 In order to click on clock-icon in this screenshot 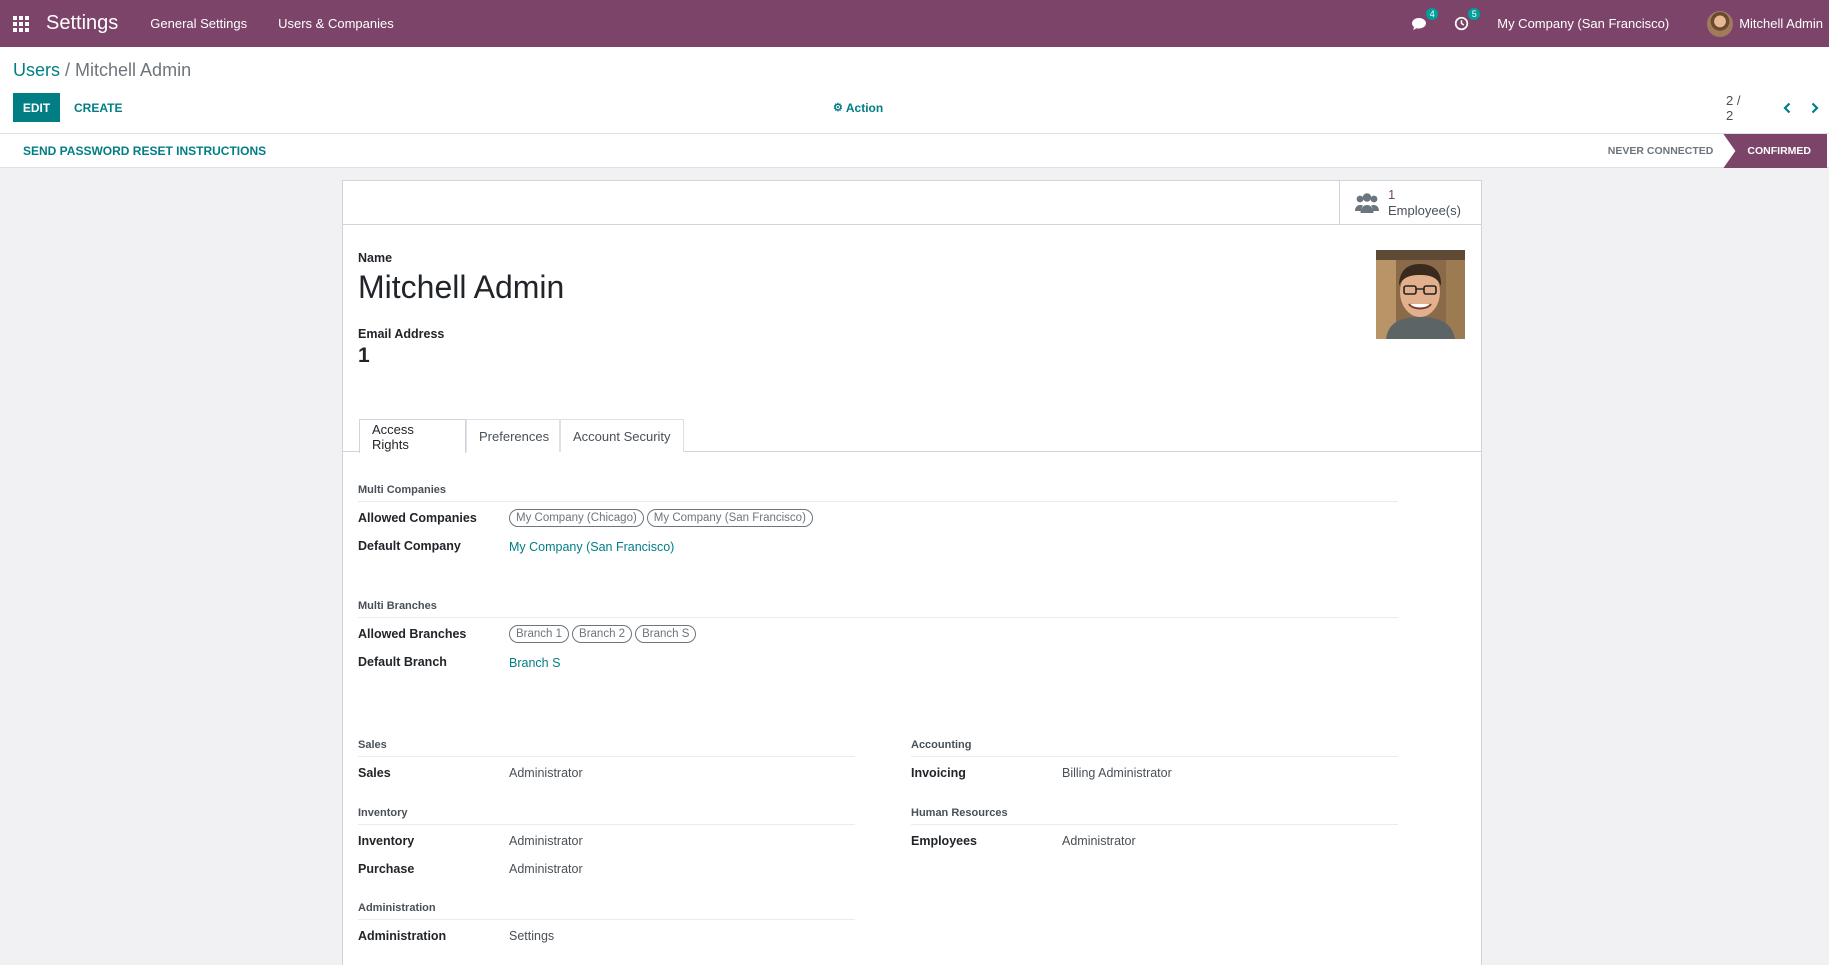, I will do `click(1461, 23)`.